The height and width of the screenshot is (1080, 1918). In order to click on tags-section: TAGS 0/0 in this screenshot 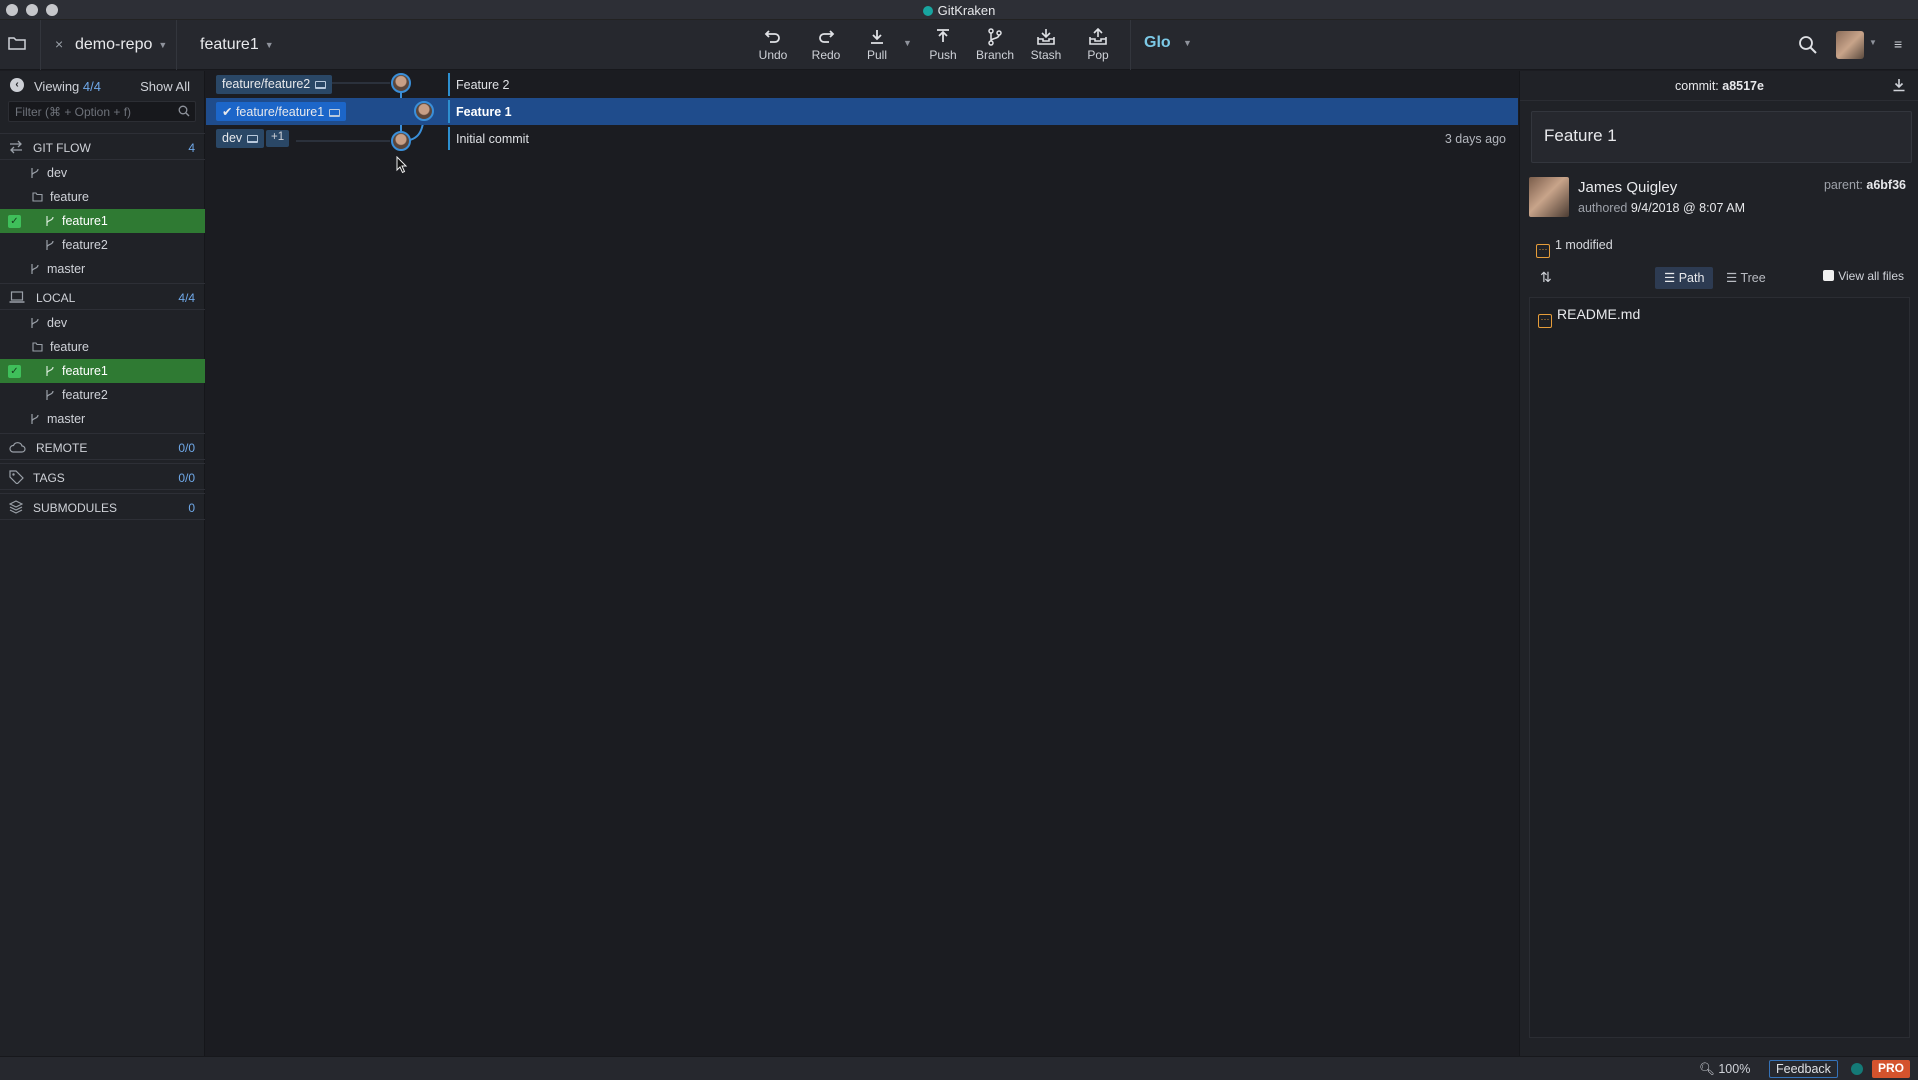, I will do `click(102, 476)`.